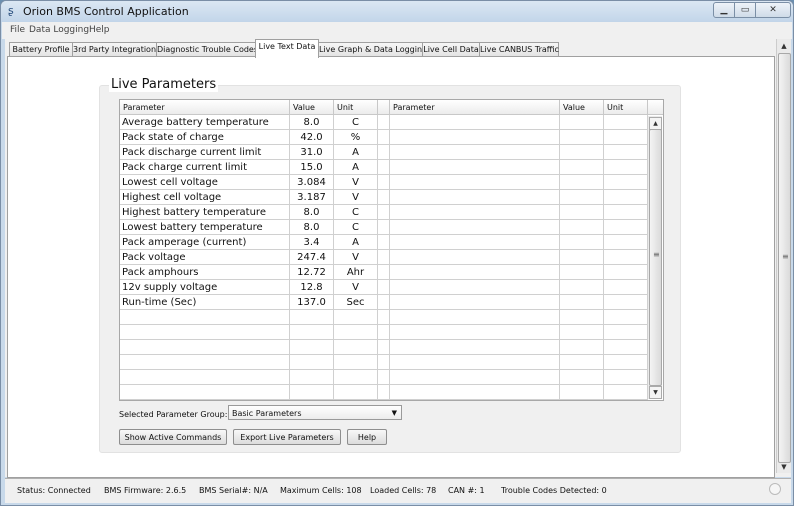 The height and width of the screenshot is (506, 794). I want to click on maximize-button: ▭, so click(745, 10).